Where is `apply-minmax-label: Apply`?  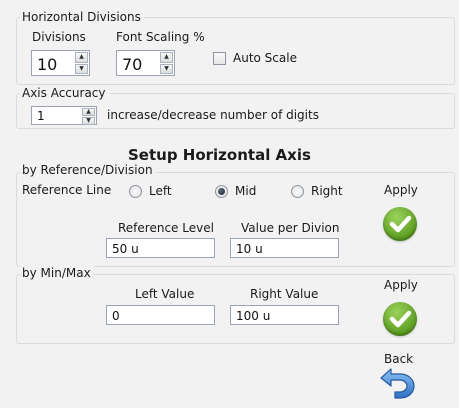
apply-minmax-label: Apply is located at coordinates (401, 285).